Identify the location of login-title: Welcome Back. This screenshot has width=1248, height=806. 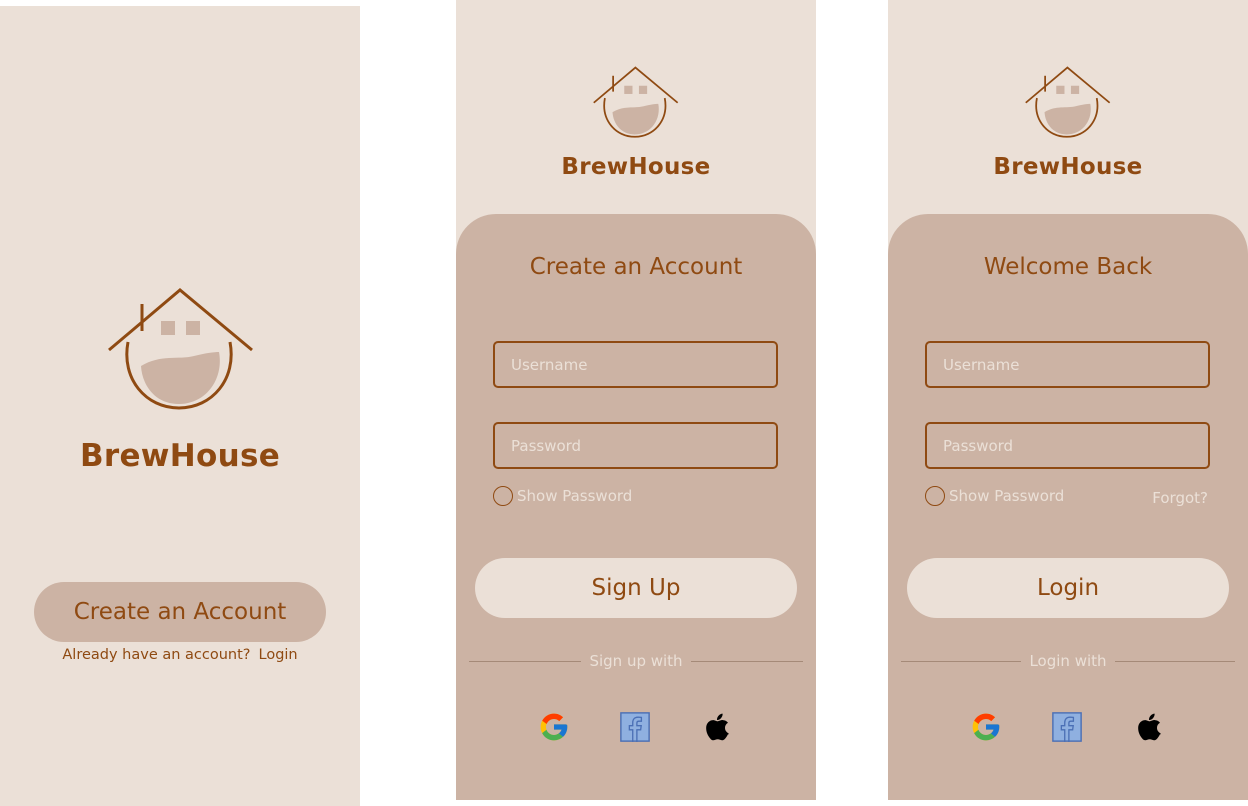
(1068, 267).